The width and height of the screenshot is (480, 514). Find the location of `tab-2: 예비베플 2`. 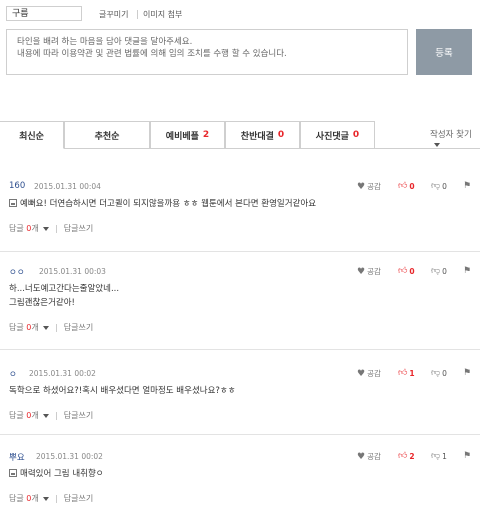

tab-2: 예비베플 2 is located at coordinates (187, 134).